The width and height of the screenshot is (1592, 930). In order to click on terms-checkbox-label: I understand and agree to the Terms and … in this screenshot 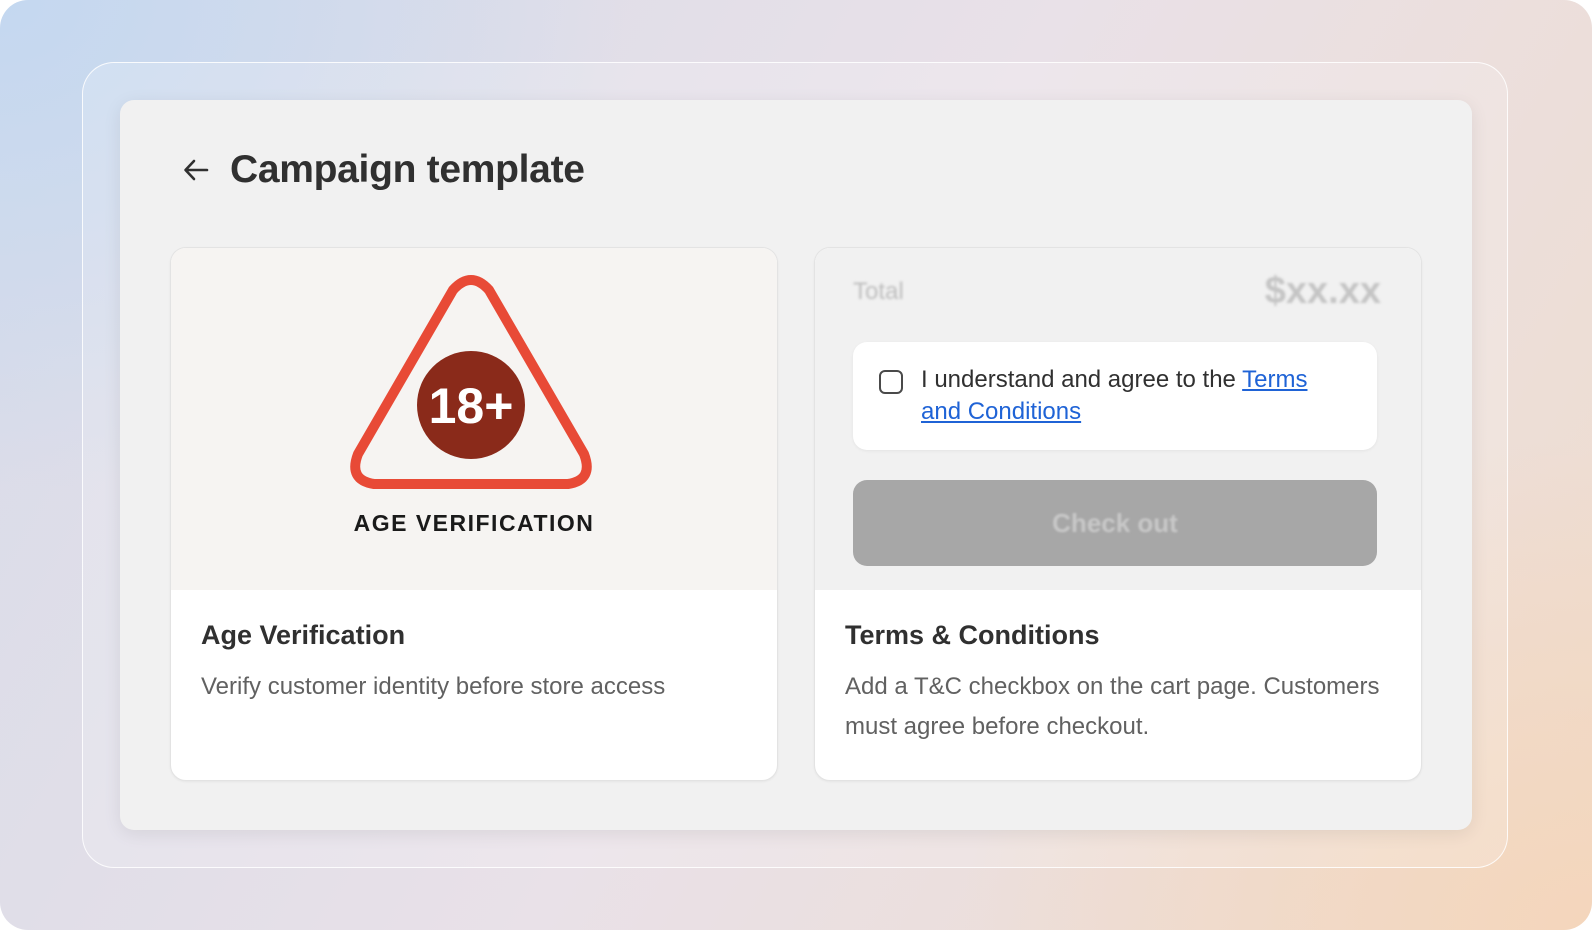, I will do `click(1137, 396)`.